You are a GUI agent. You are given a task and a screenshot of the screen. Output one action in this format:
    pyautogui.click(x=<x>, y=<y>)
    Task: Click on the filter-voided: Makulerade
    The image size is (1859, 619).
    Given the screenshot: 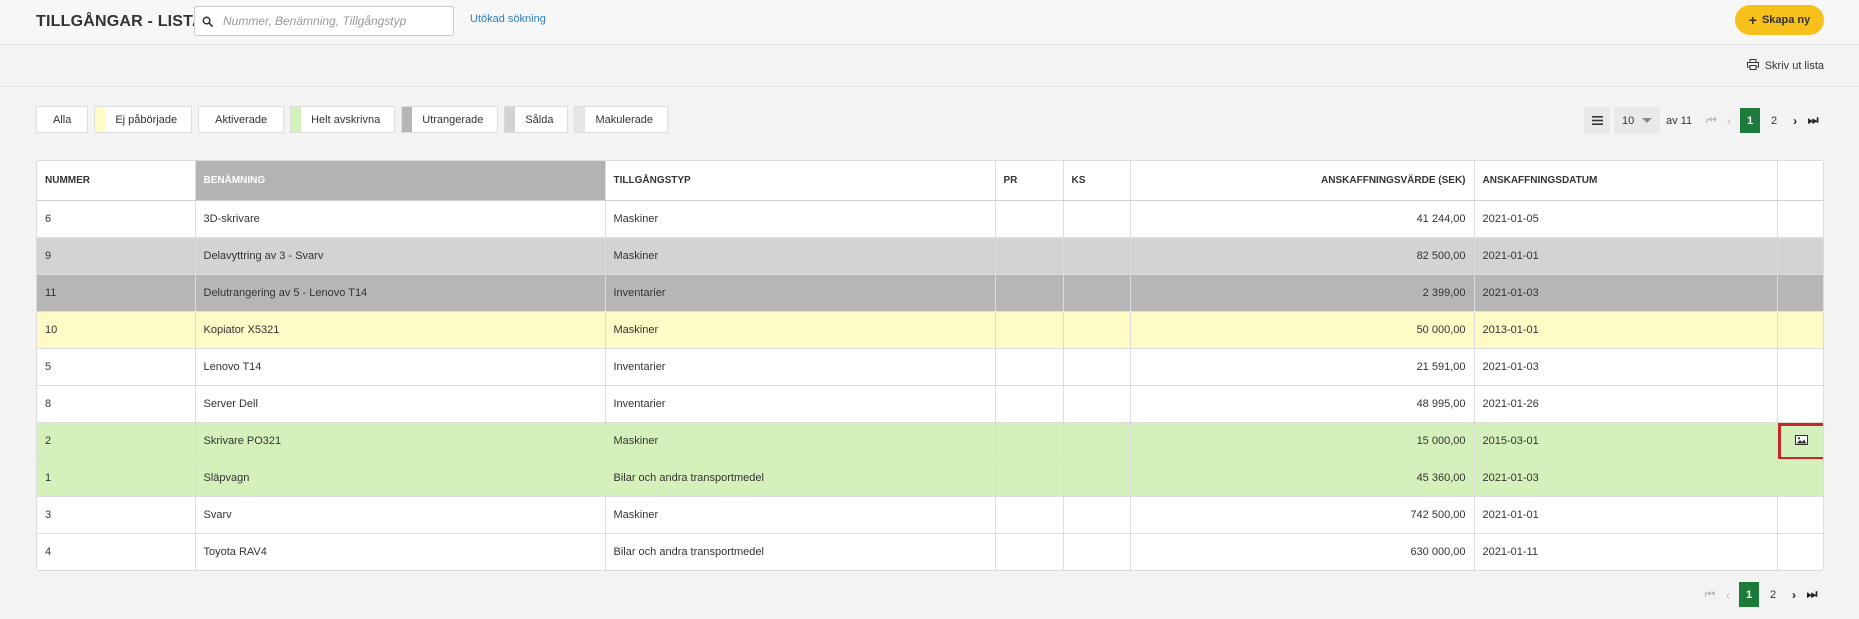 What is the action you would take?
    pyautogui.click(x=621, y=119)
    